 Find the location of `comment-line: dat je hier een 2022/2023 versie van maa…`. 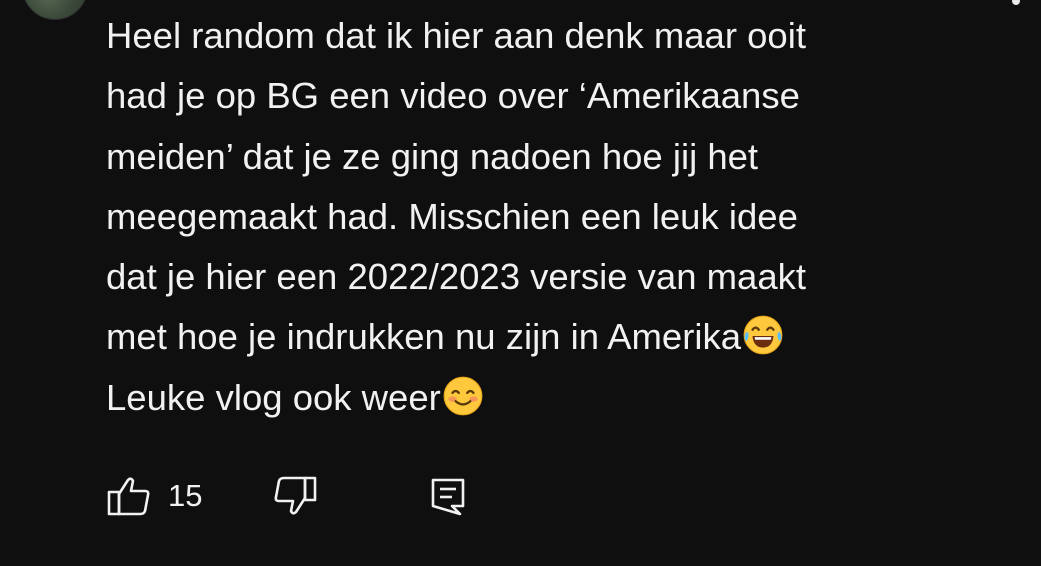

comment-line: dat je hier een 2022/2023 versie van maa… is located at coordinates (456, 277).